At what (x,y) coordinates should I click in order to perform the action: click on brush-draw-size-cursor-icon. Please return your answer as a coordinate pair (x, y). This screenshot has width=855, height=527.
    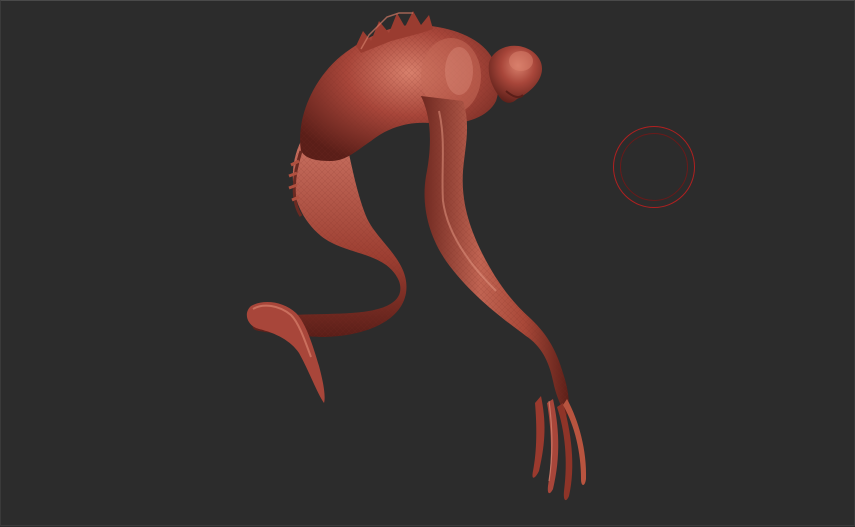
    Looking at the image, I should click on (654, 167).